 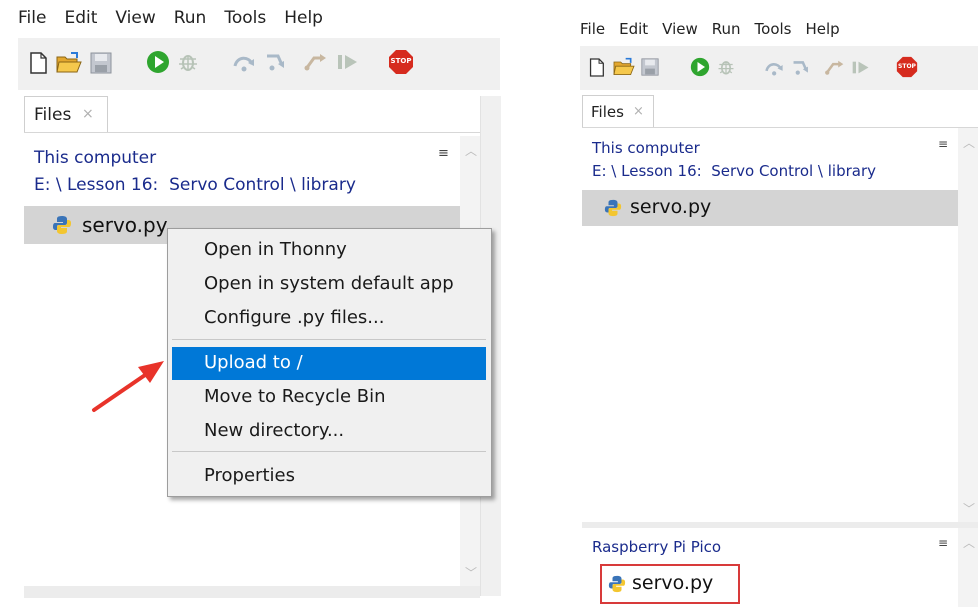 I want to click on menu-item-move-to-recycle-bin: Move to Recycle Bin, so click(x=295, y=396).